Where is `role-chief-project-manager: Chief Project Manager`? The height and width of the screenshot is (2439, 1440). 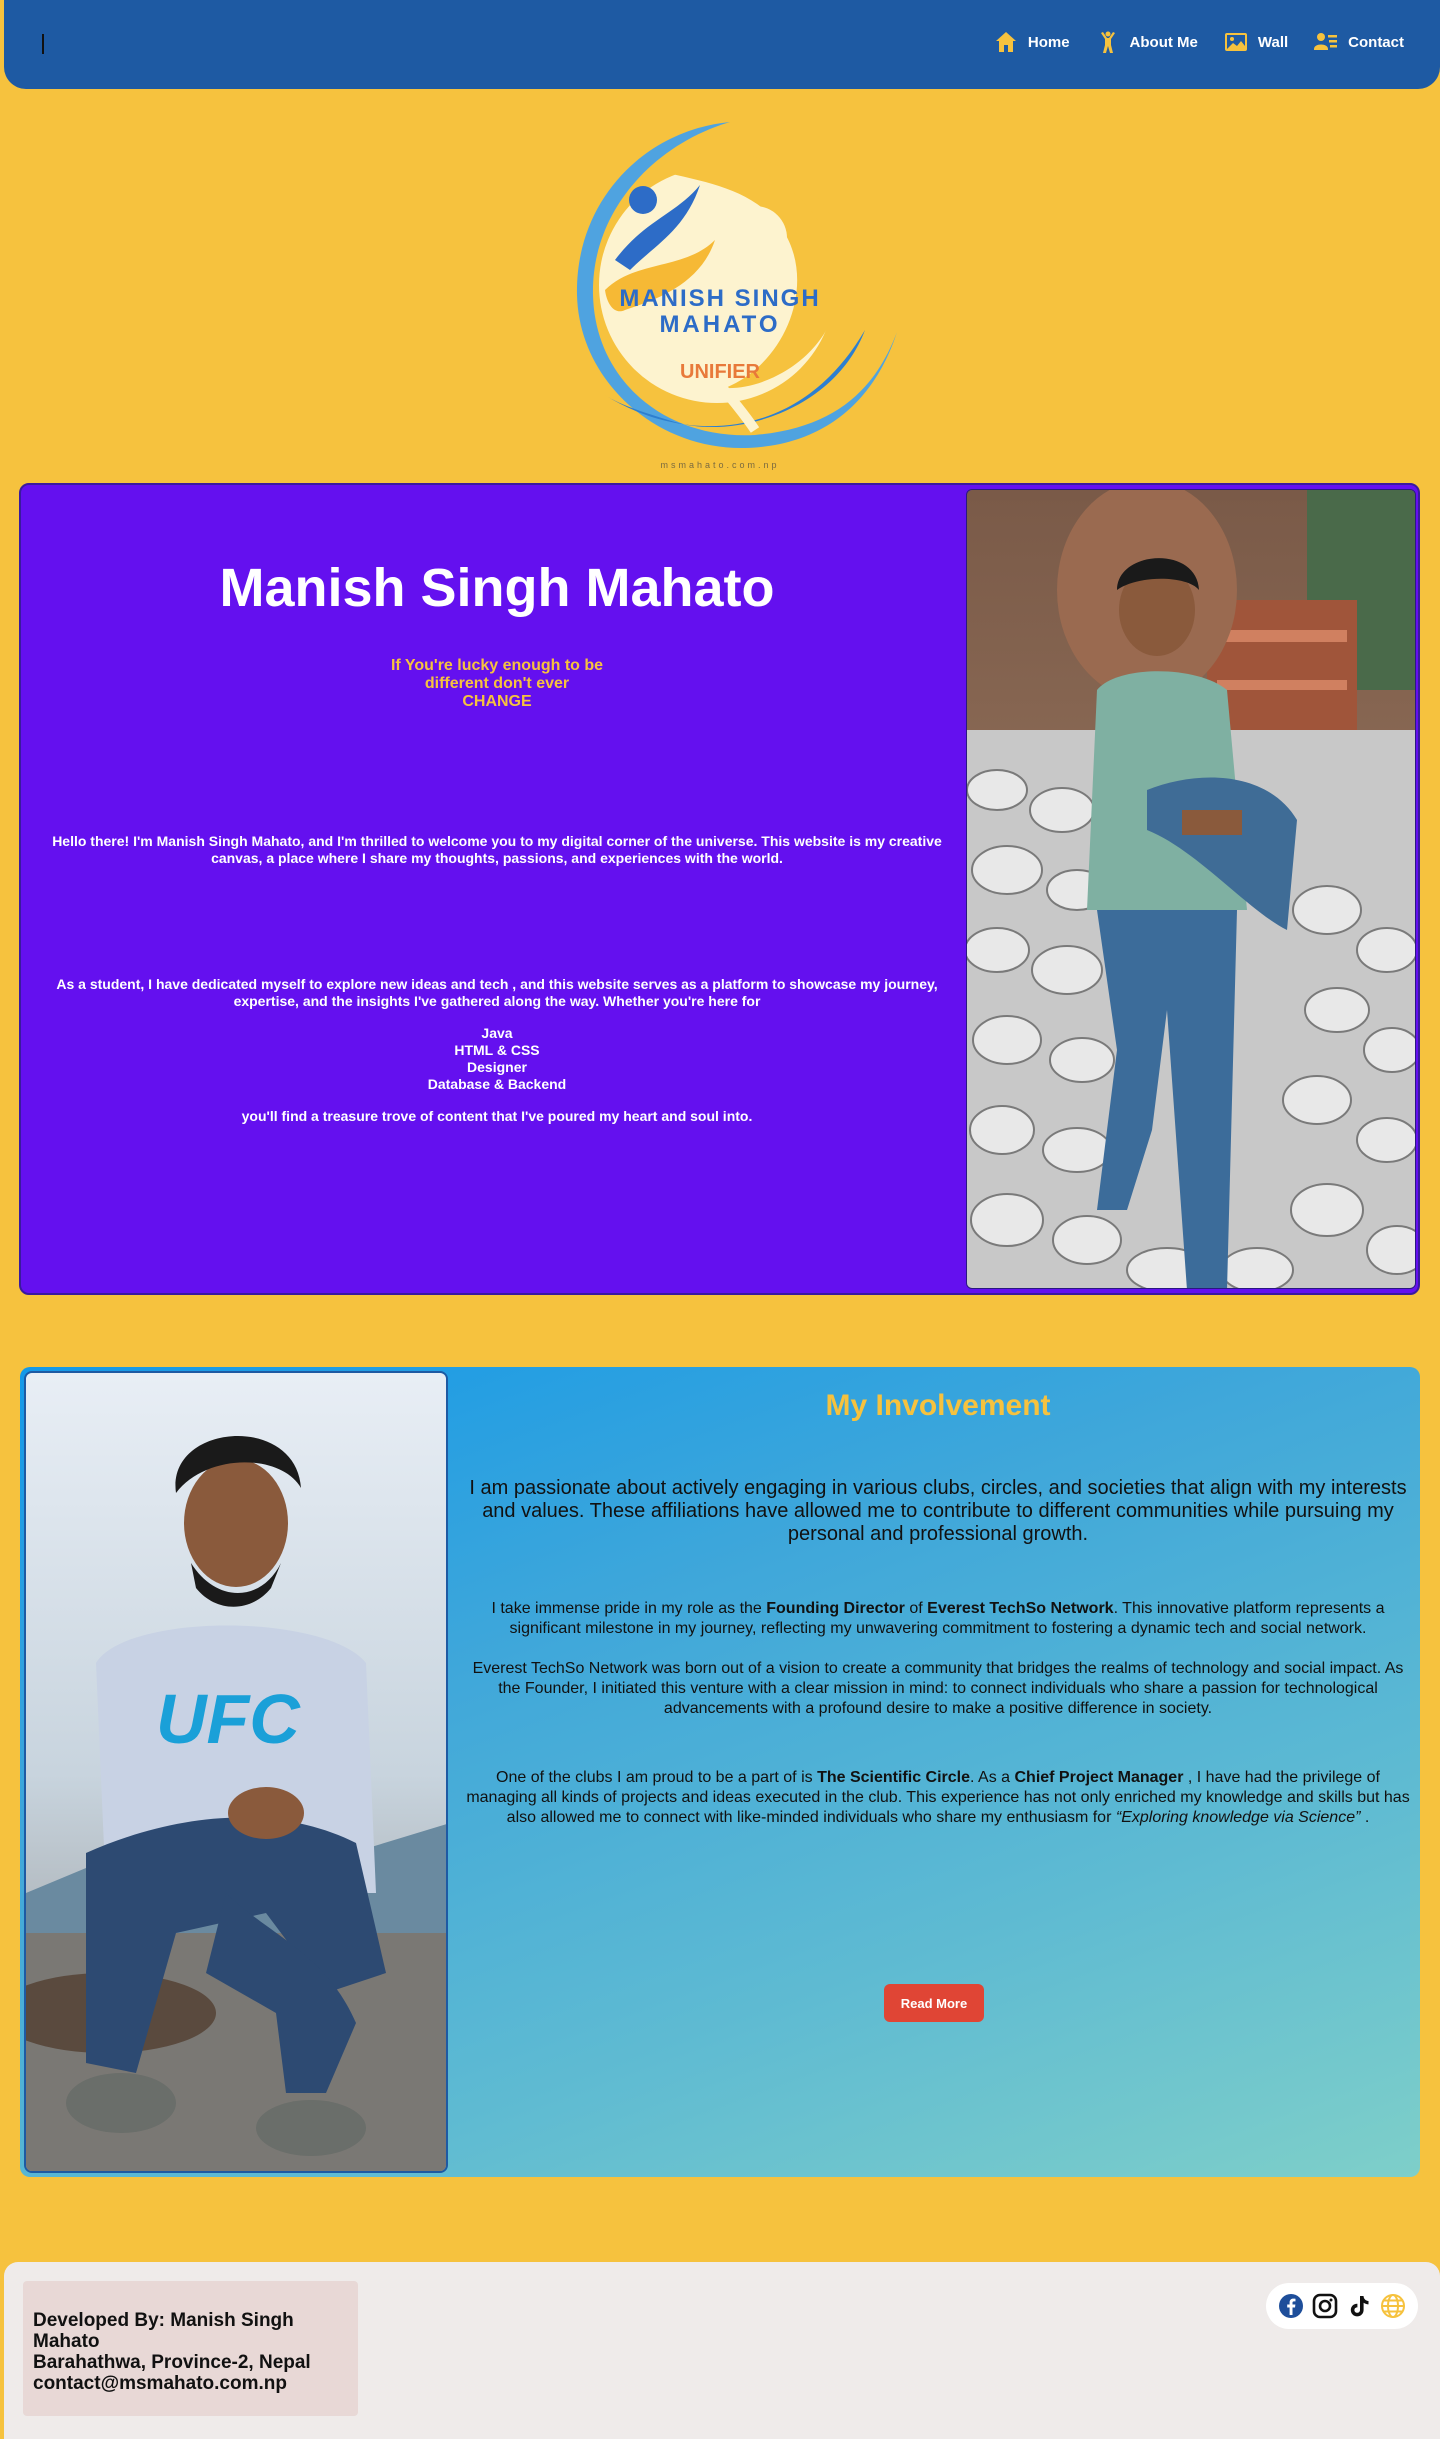 role-chief-project-manager: Chief Project Manager is located at coordinates (1099, 1777).